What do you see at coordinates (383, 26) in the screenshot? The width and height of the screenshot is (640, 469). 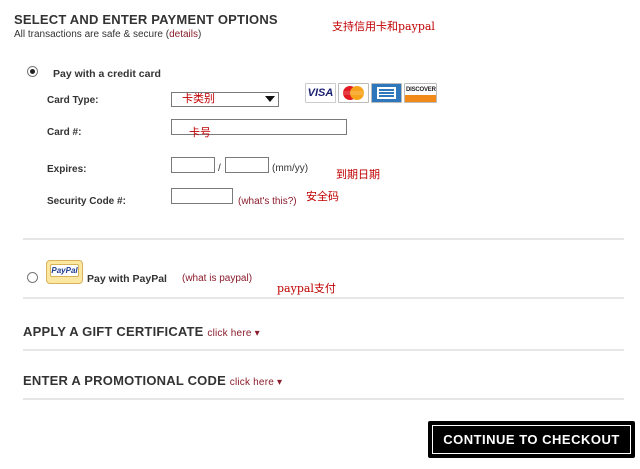 I see `annotation-payment-support: 支持信用卡和paypal` at bounding box center [383, 26].